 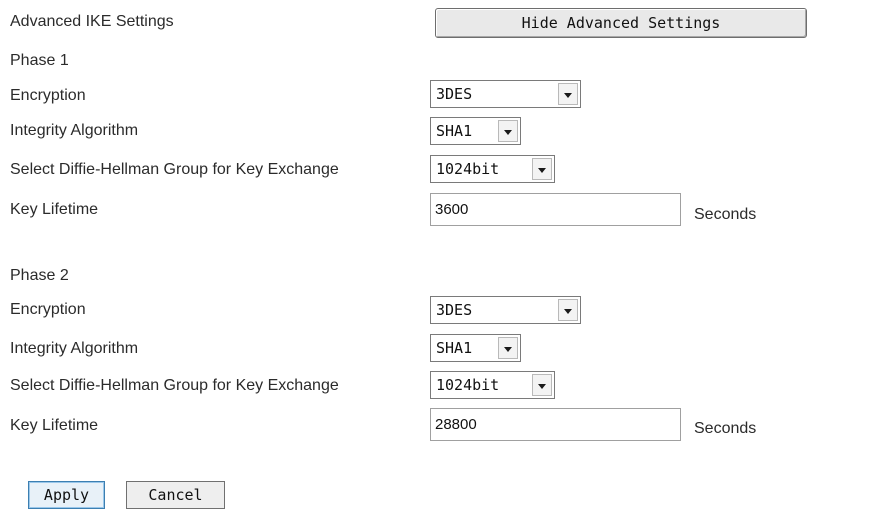 I want to click on phase2-lifetime-label: Key Lifetime, so click(x=54, y=425).